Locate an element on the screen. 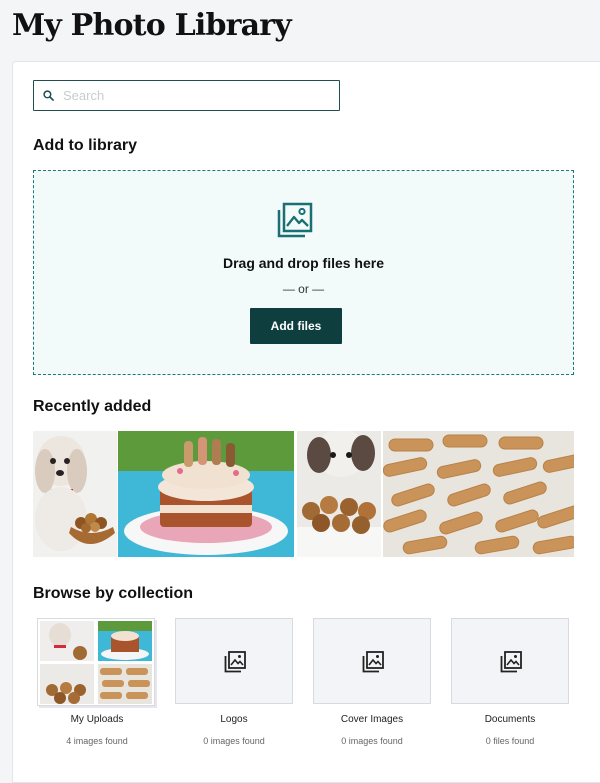 The image size is (600, 783). page-title: My Photo Library is located at coordinates (152, 25).